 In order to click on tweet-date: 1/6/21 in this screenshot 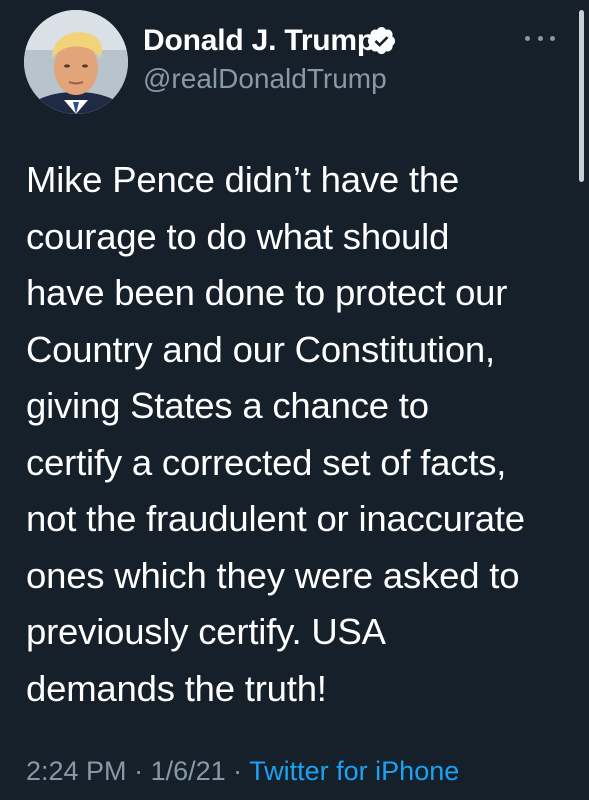, I will do `click(188, 771)`.